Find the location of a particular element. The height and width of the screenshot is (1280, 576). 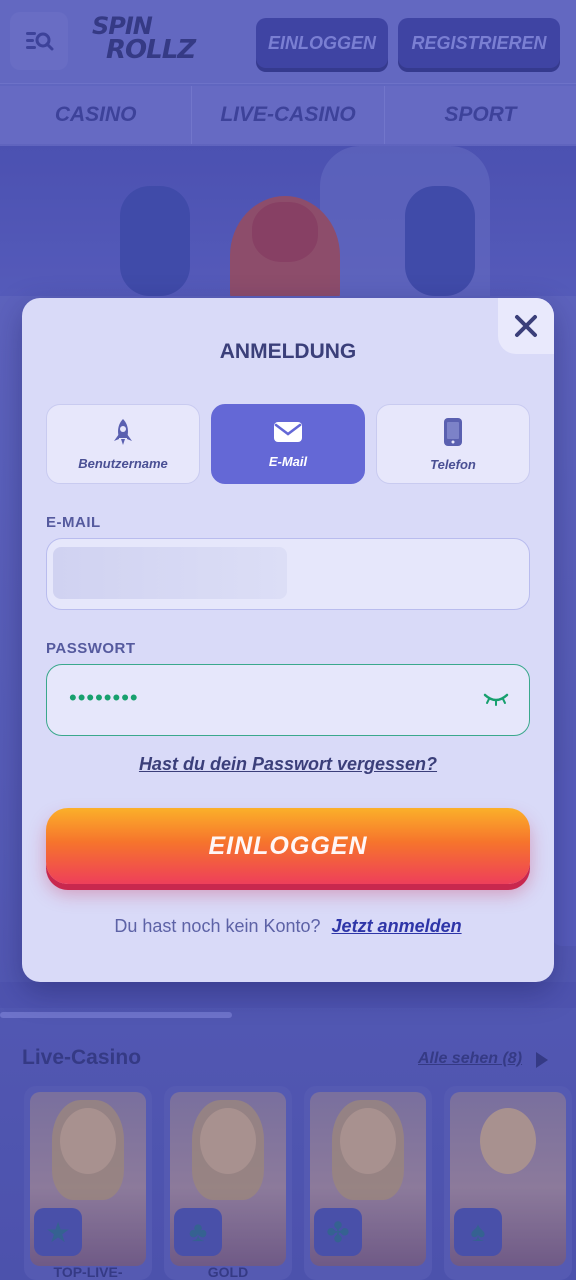

password-label: PASSWORT is located at coordinates (91, 648).